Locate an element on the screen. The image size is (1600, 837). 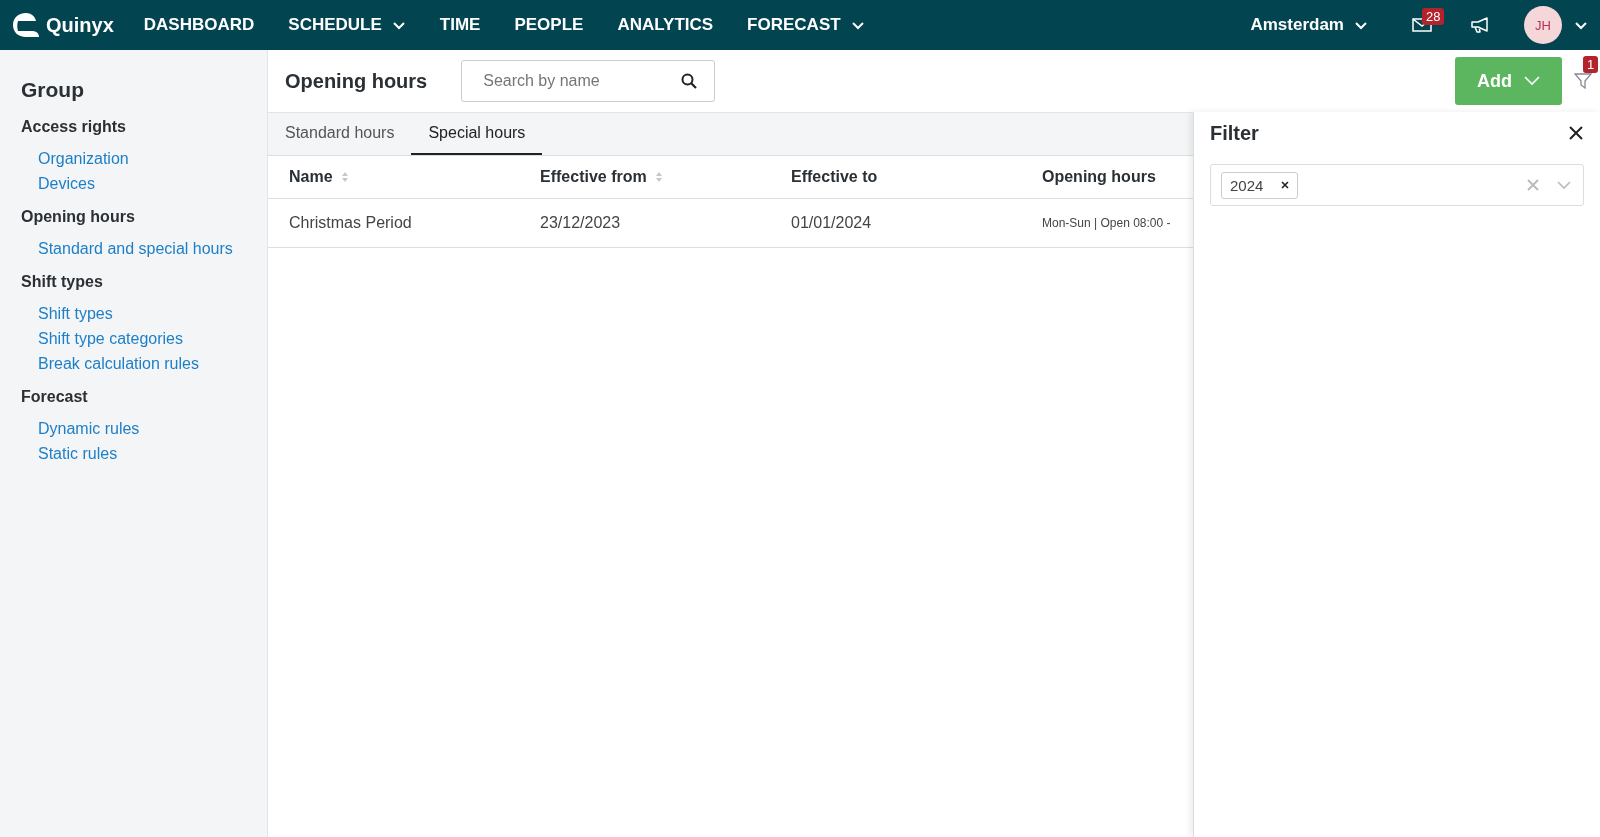
nav-item: DASHBOARD is located at coordinates (199, 25).